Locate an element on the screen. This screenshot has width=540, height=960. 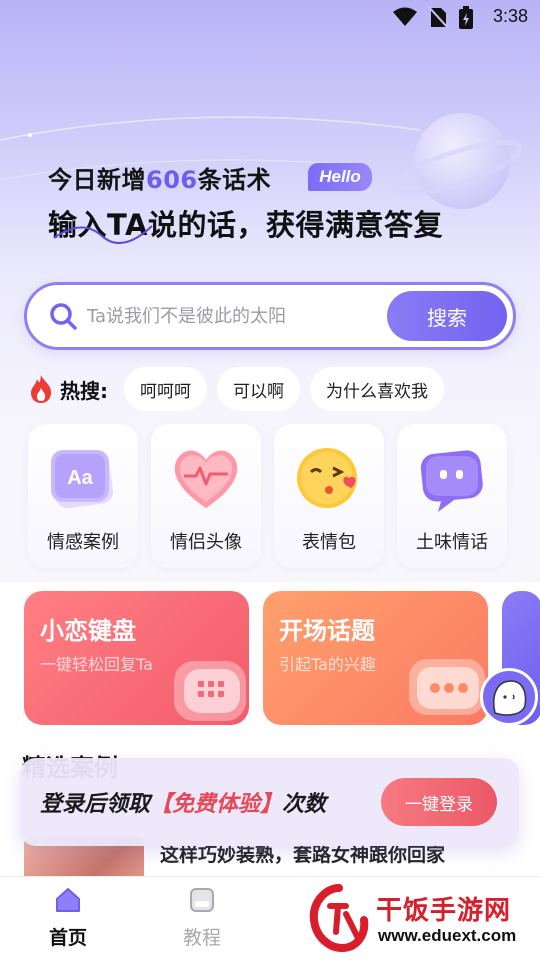
status-bar: 3:38 is located at coordinates (270, 18).